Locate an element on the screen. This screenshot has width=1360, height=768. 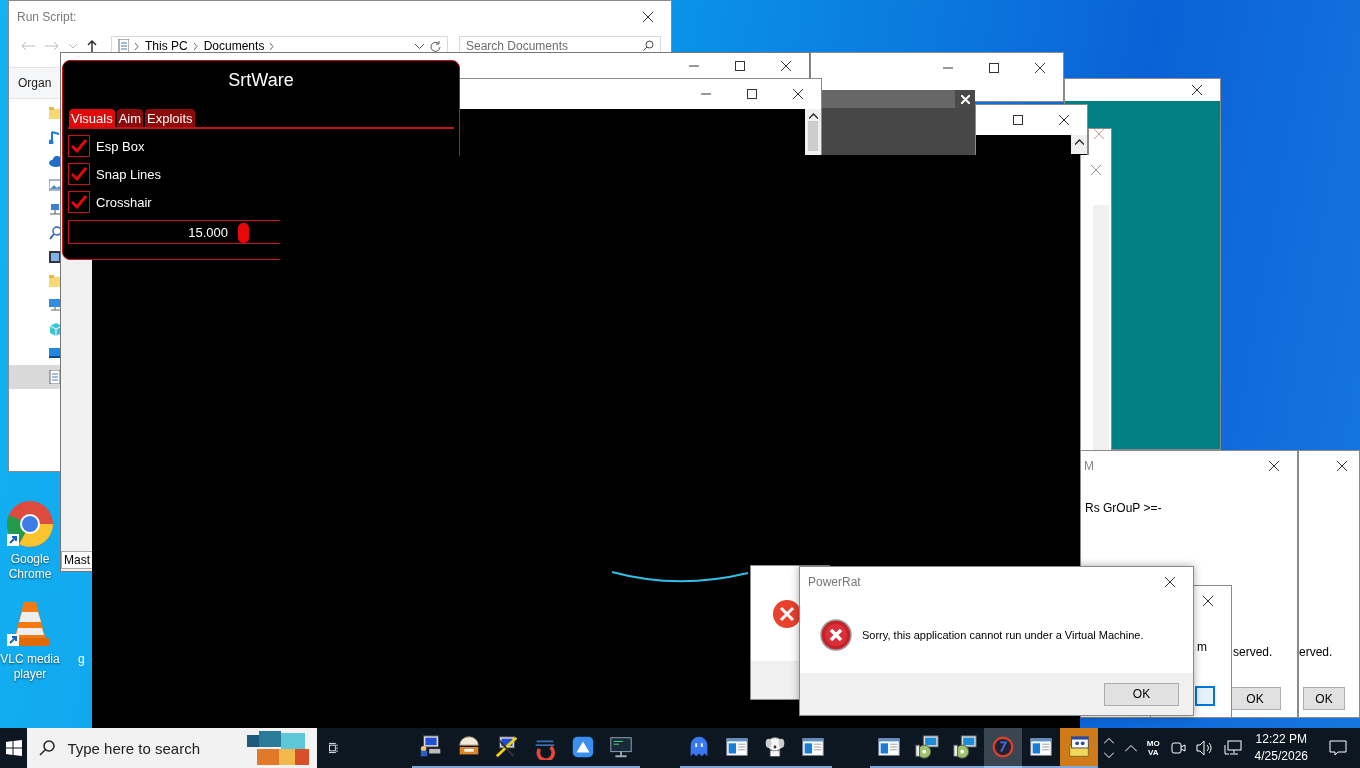
option-label: Crosshair is located at coordinates (124, 202).